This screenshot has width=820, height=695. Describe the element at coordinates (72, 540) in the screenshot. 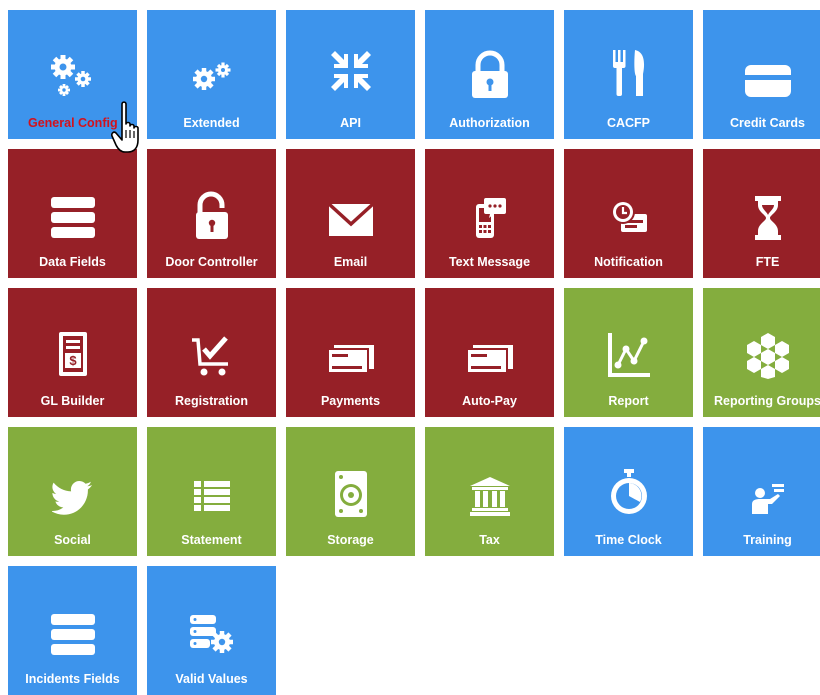

I see `tile-label: Social` at that location.